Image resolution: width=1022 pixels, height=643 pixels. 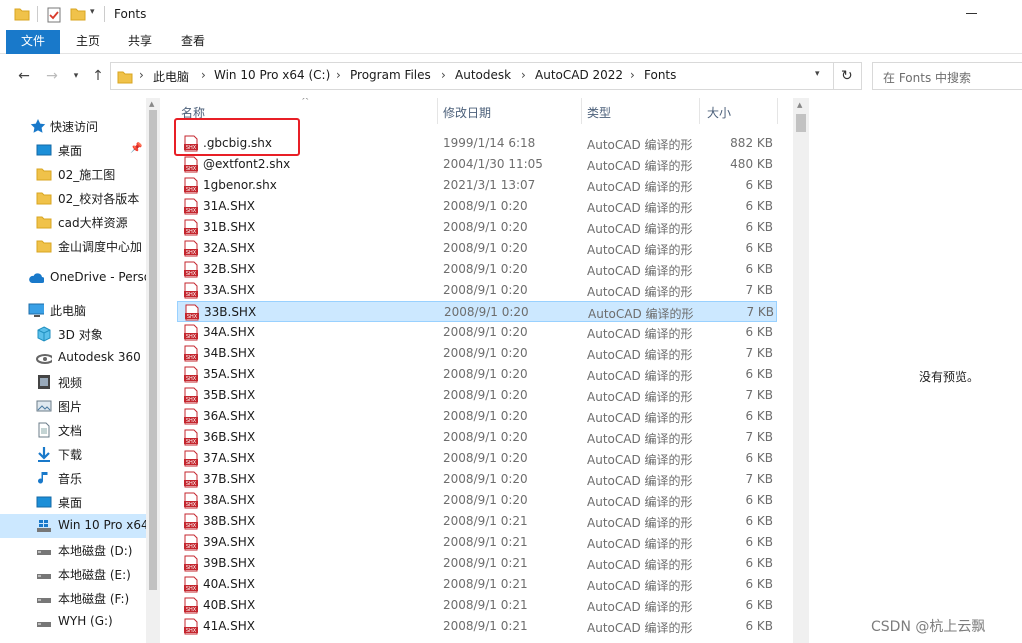 What do you see at coordinates (467, 112) in the screenshot?
I see `column-header-date: 修改日期` at bounding box center [467, 112].